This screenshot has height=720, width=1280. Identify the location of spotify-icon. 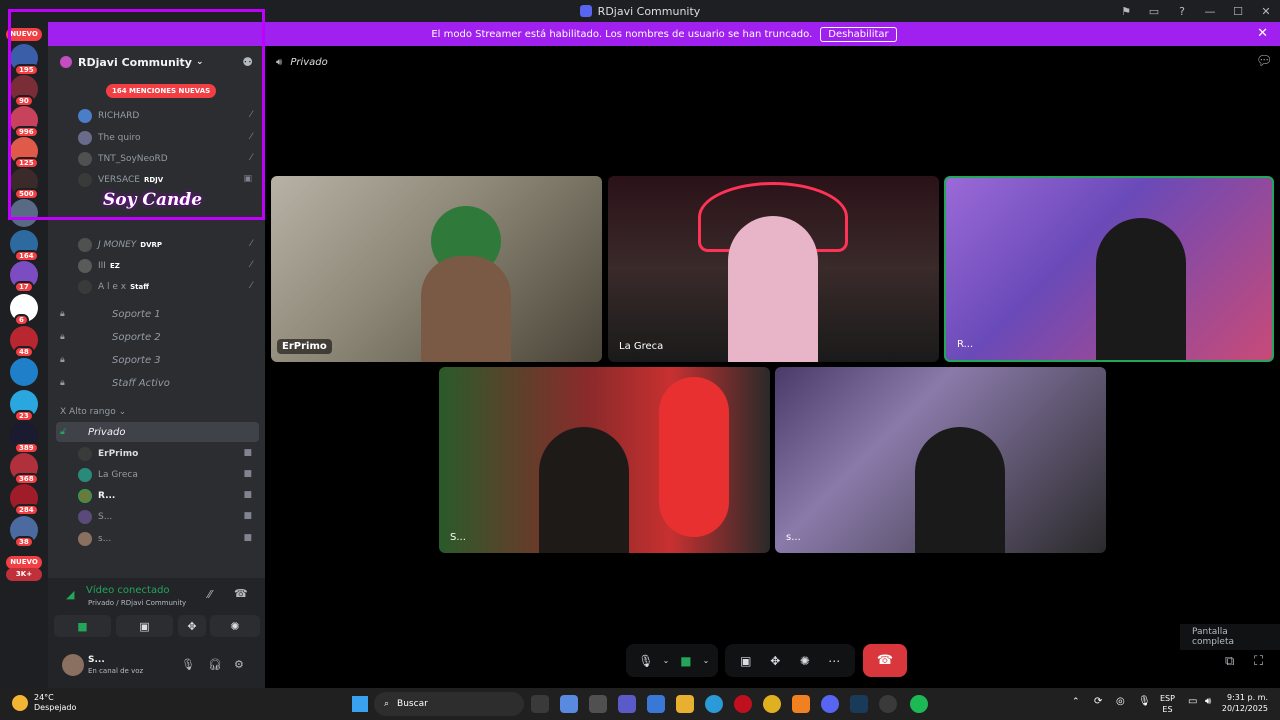
(919, 704).